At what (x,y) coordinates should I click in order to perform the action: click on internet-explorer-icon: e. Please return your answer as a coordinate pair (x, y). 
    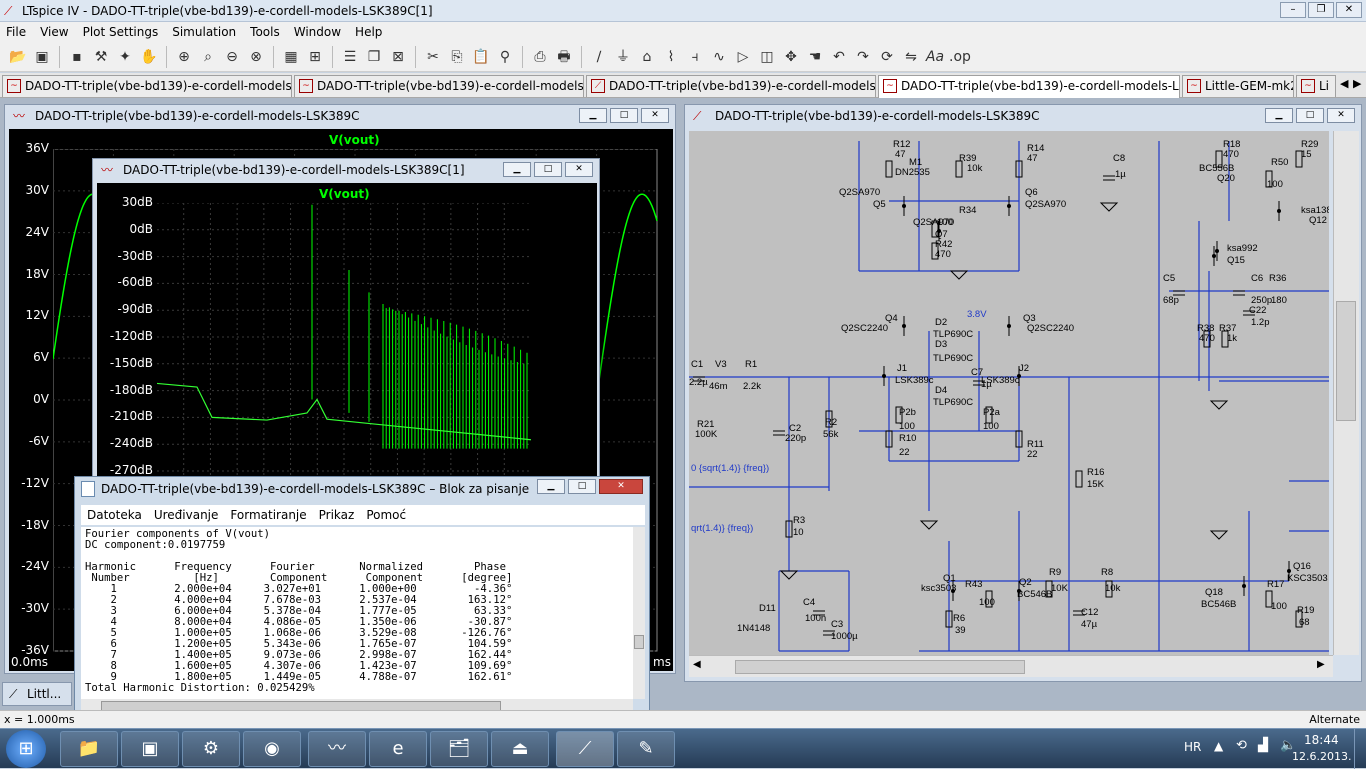
    Looking at the image, I should click on (398, 749).